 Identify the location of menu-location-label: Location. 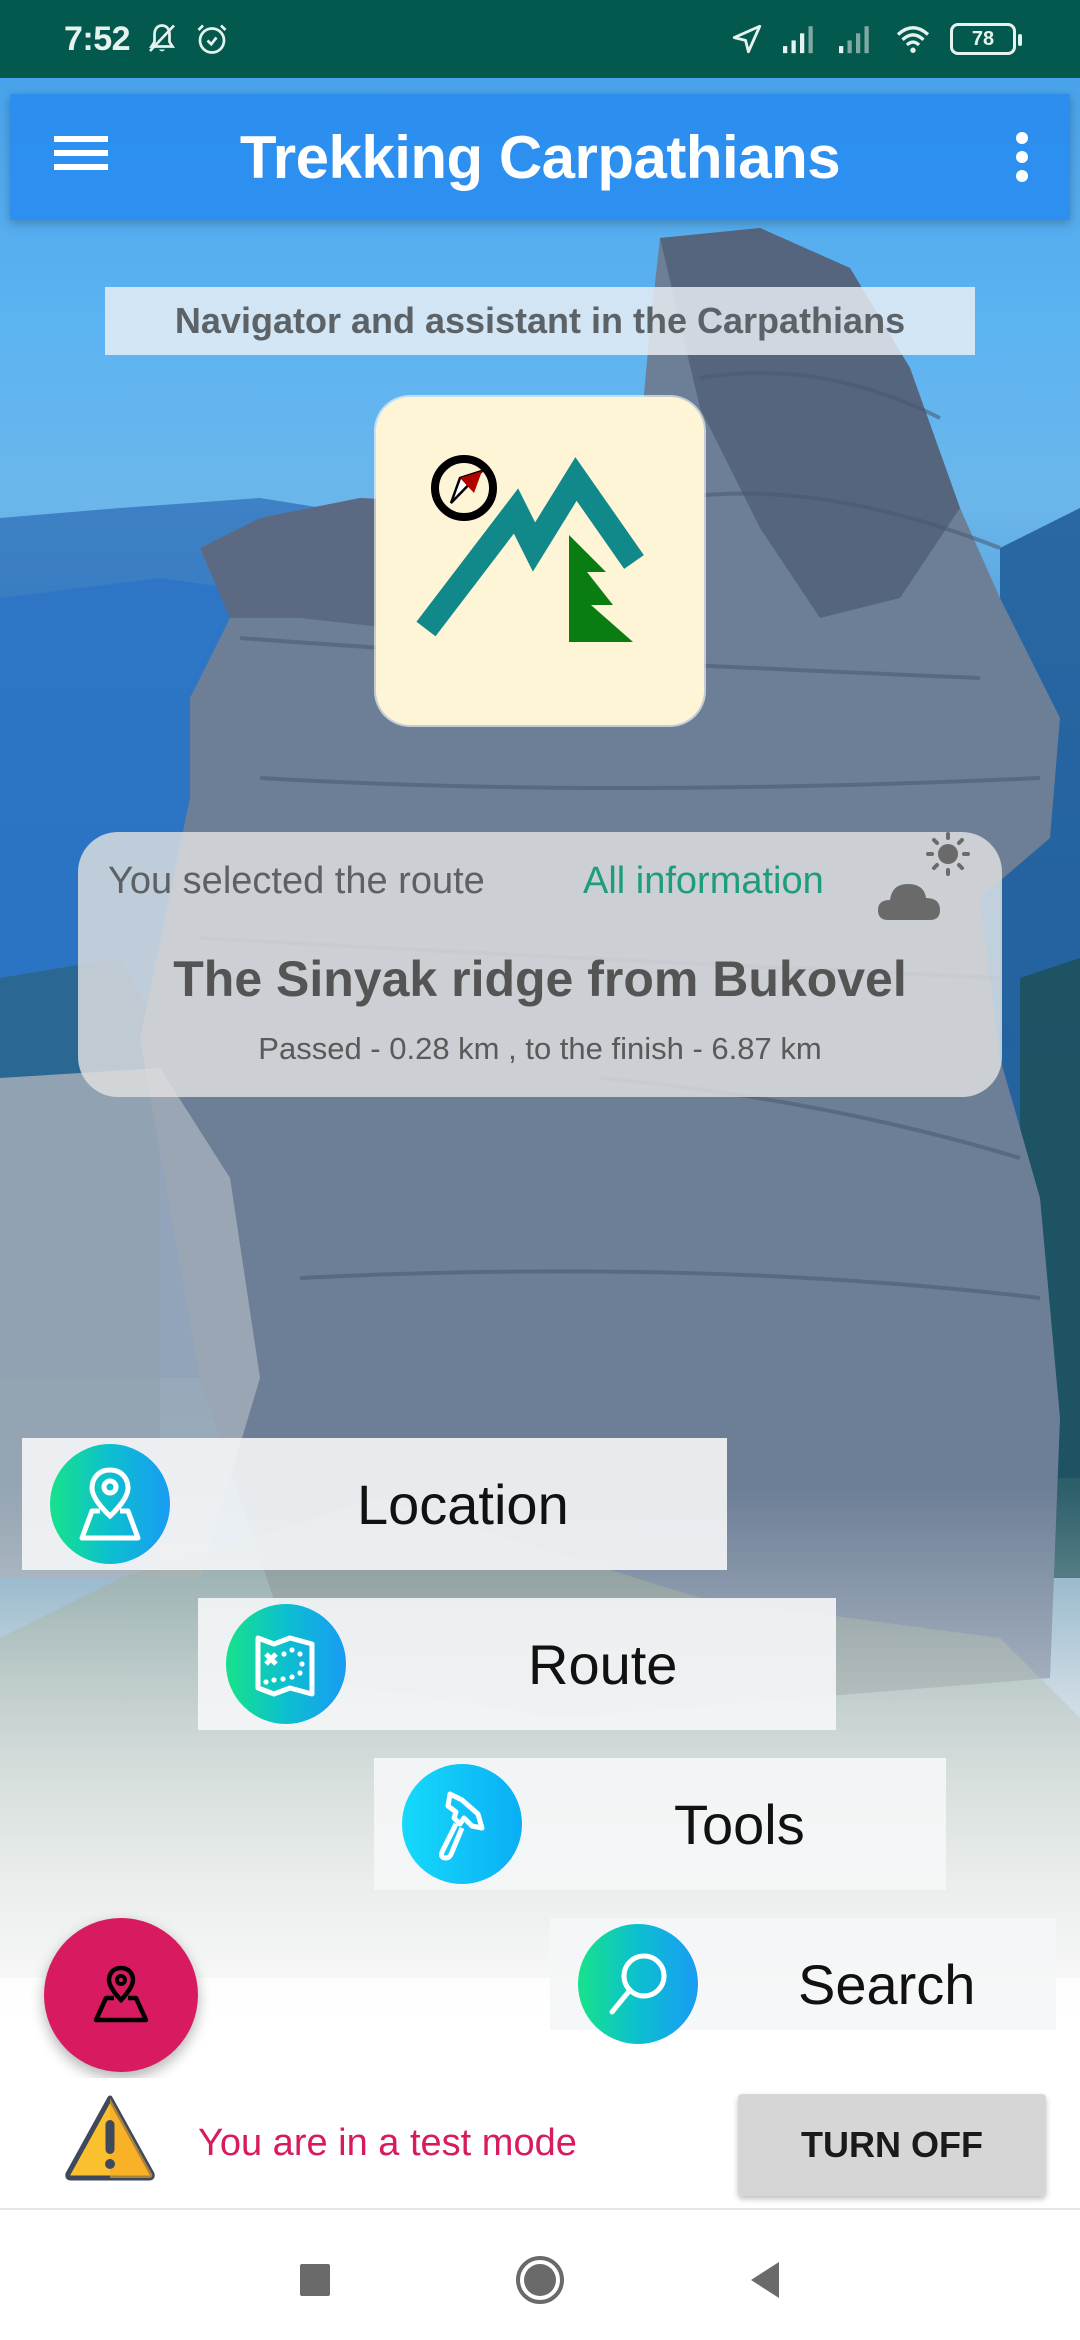
(463, 1504).